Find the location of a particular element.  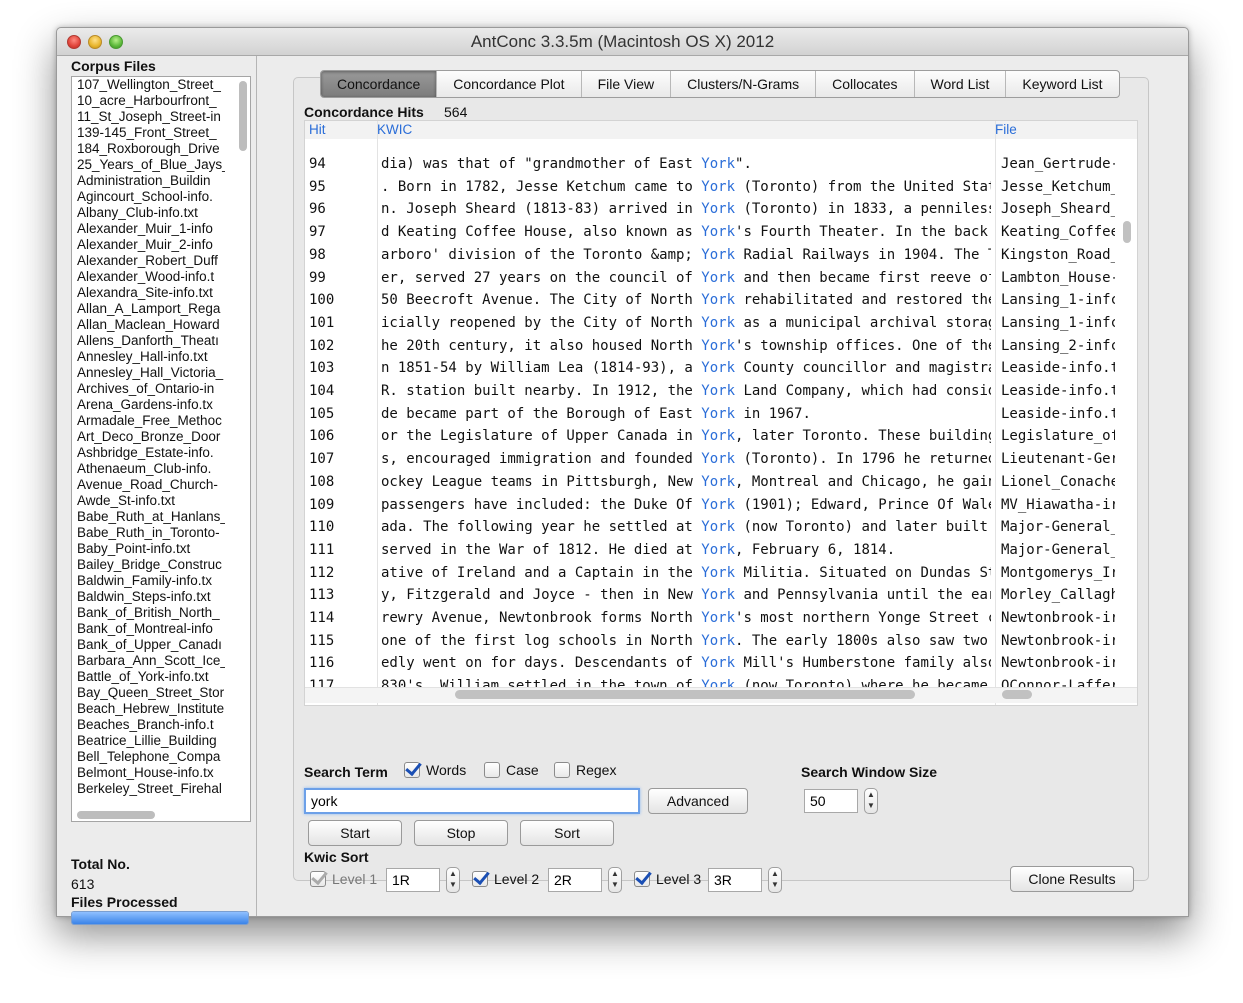

corpus-file-item: Baldwin_Family-info.tx is located at coordinates (148, 581).